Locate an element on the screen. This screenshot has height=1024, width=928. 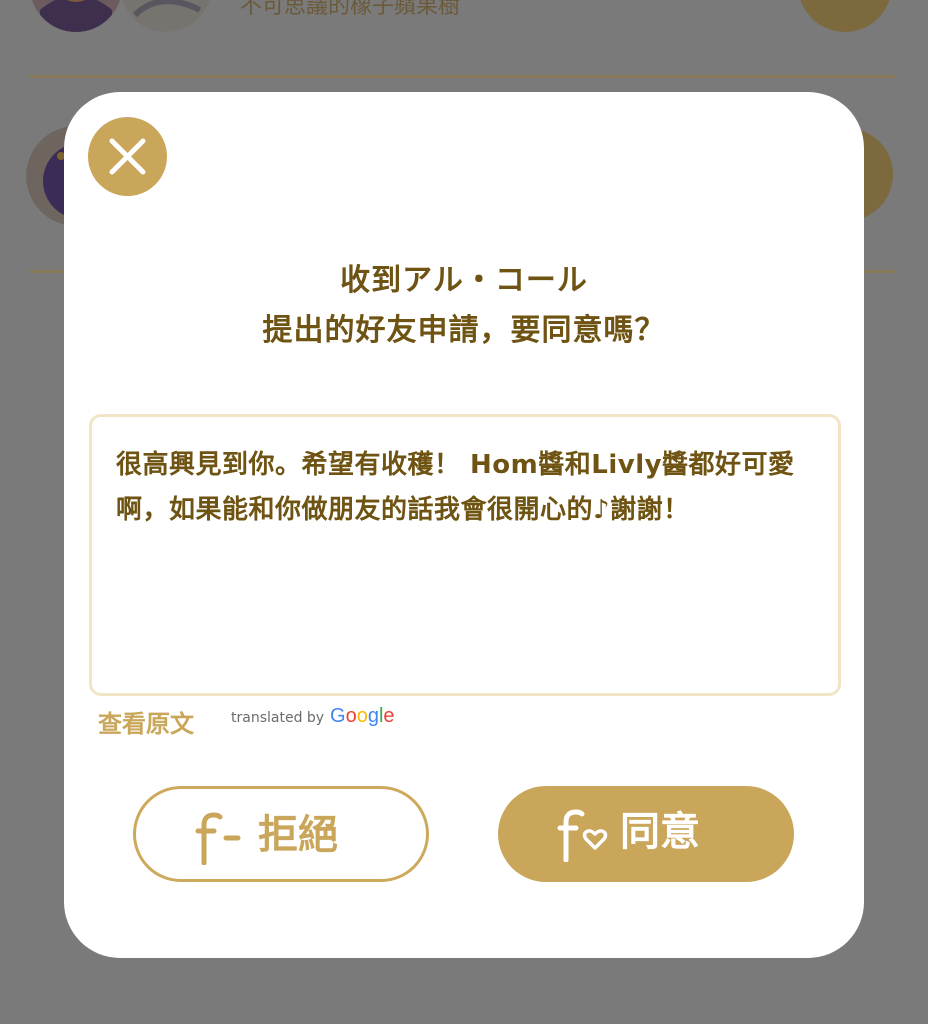
google-logo: Google is located at coordinates (362, 716).